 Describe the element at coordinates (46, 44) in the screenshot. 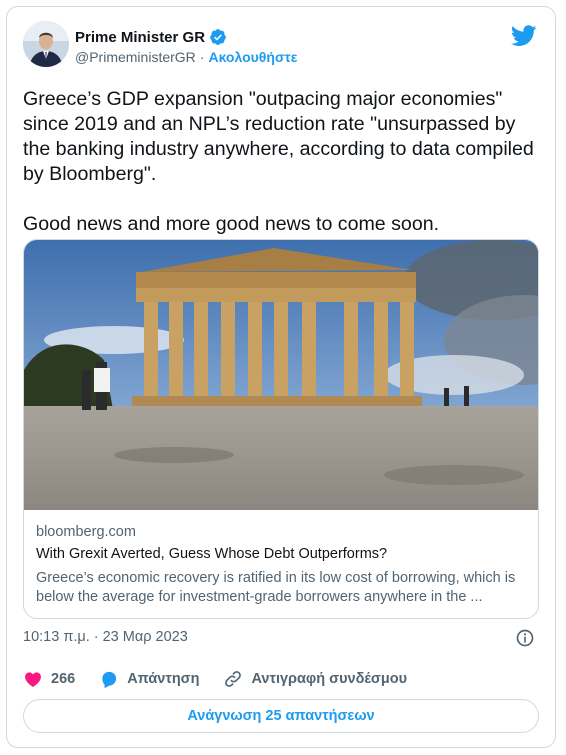

I see `avatar` at that location.